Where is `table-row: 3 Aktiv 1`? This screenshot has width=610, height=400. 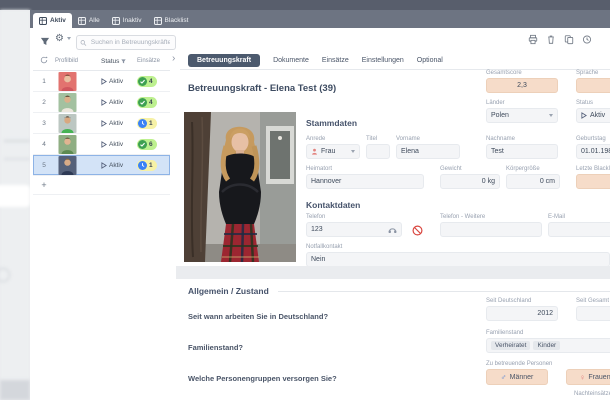
table-row: 3 Aktiv 1 is located at coordinates (101, 123).